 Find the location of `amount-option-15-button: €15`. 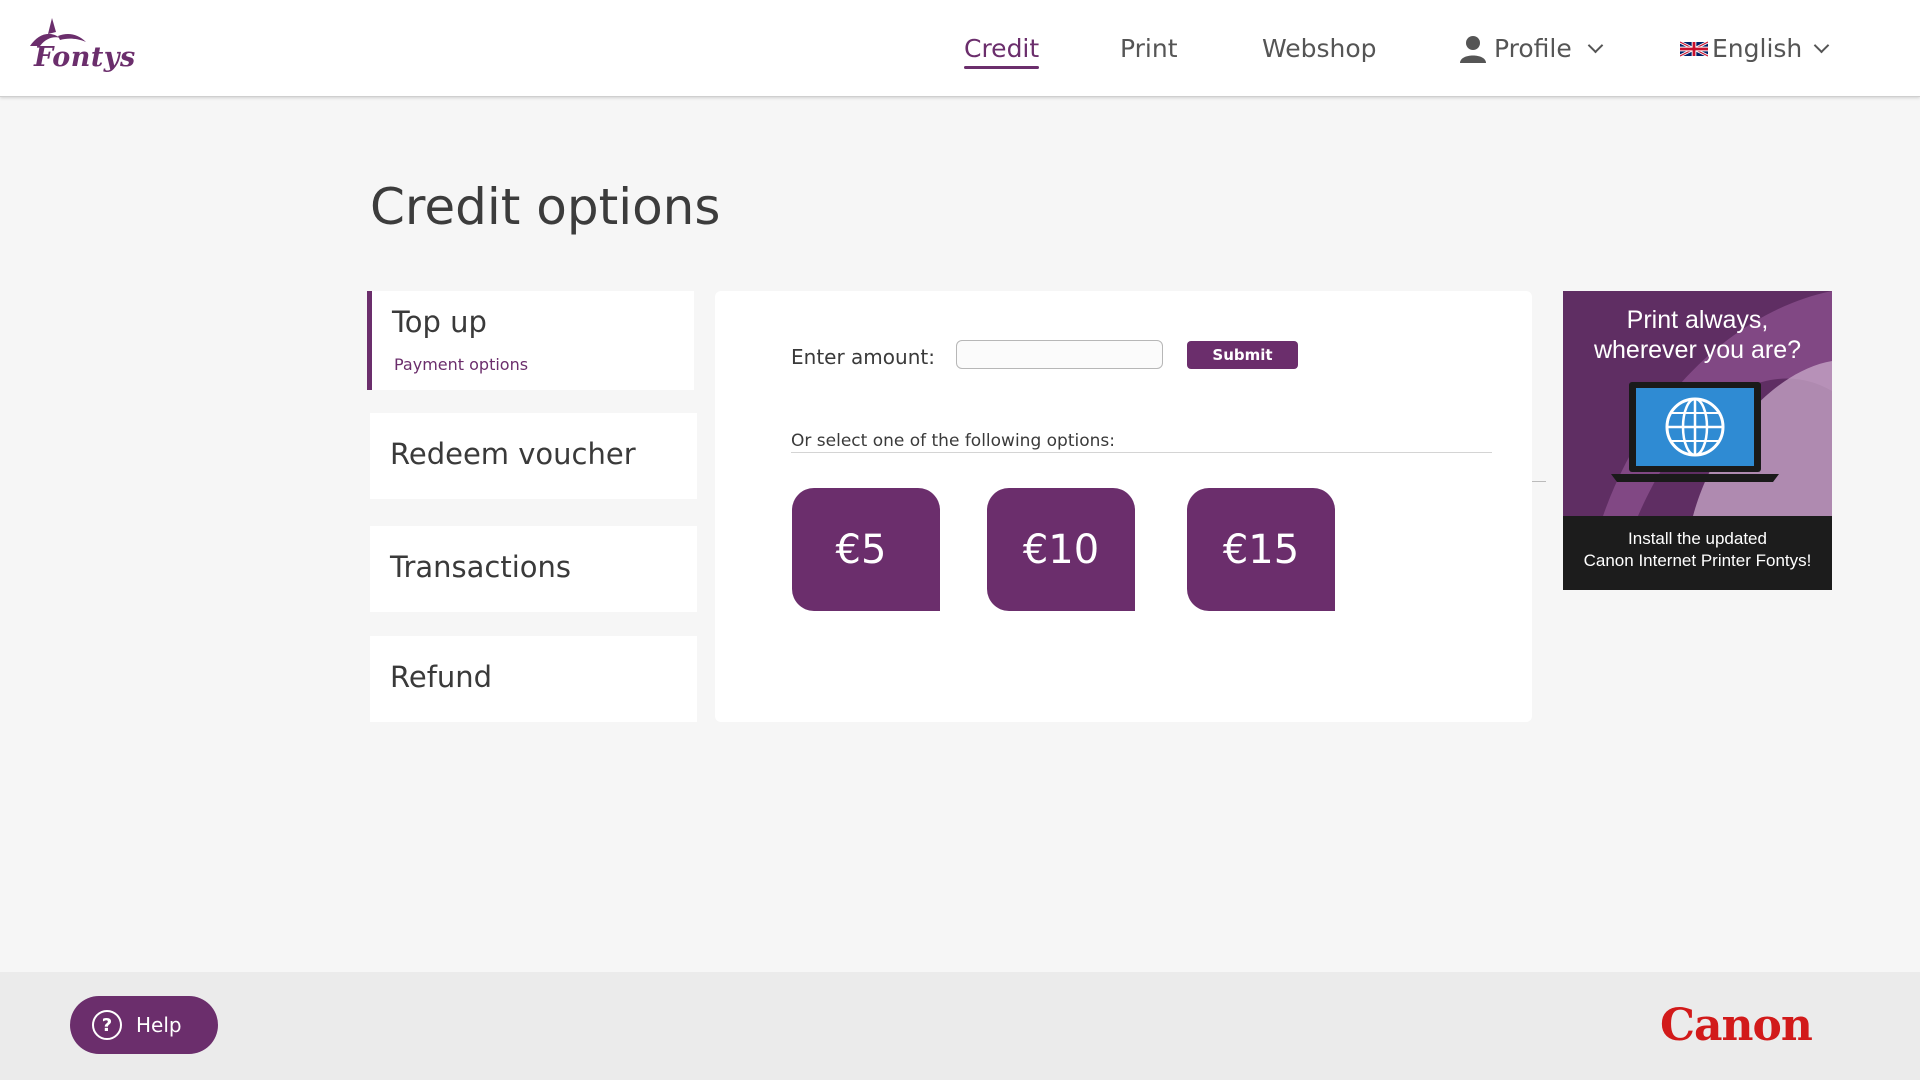

amount-option-15-button: €15 is located at coordinates (1261, 549).